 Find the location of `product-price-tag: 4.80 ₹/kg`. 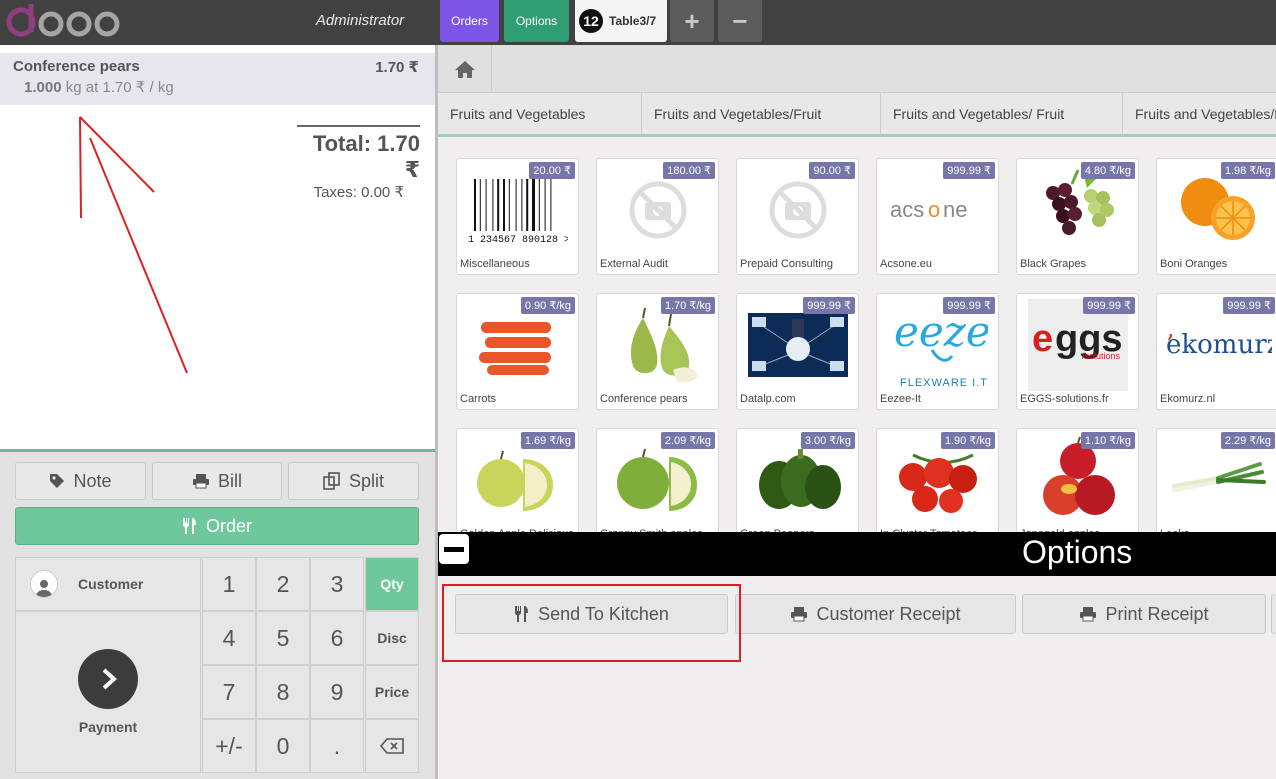

product-price-tag: 4.80 ₹/kg is located at coordinates (1107, 170).